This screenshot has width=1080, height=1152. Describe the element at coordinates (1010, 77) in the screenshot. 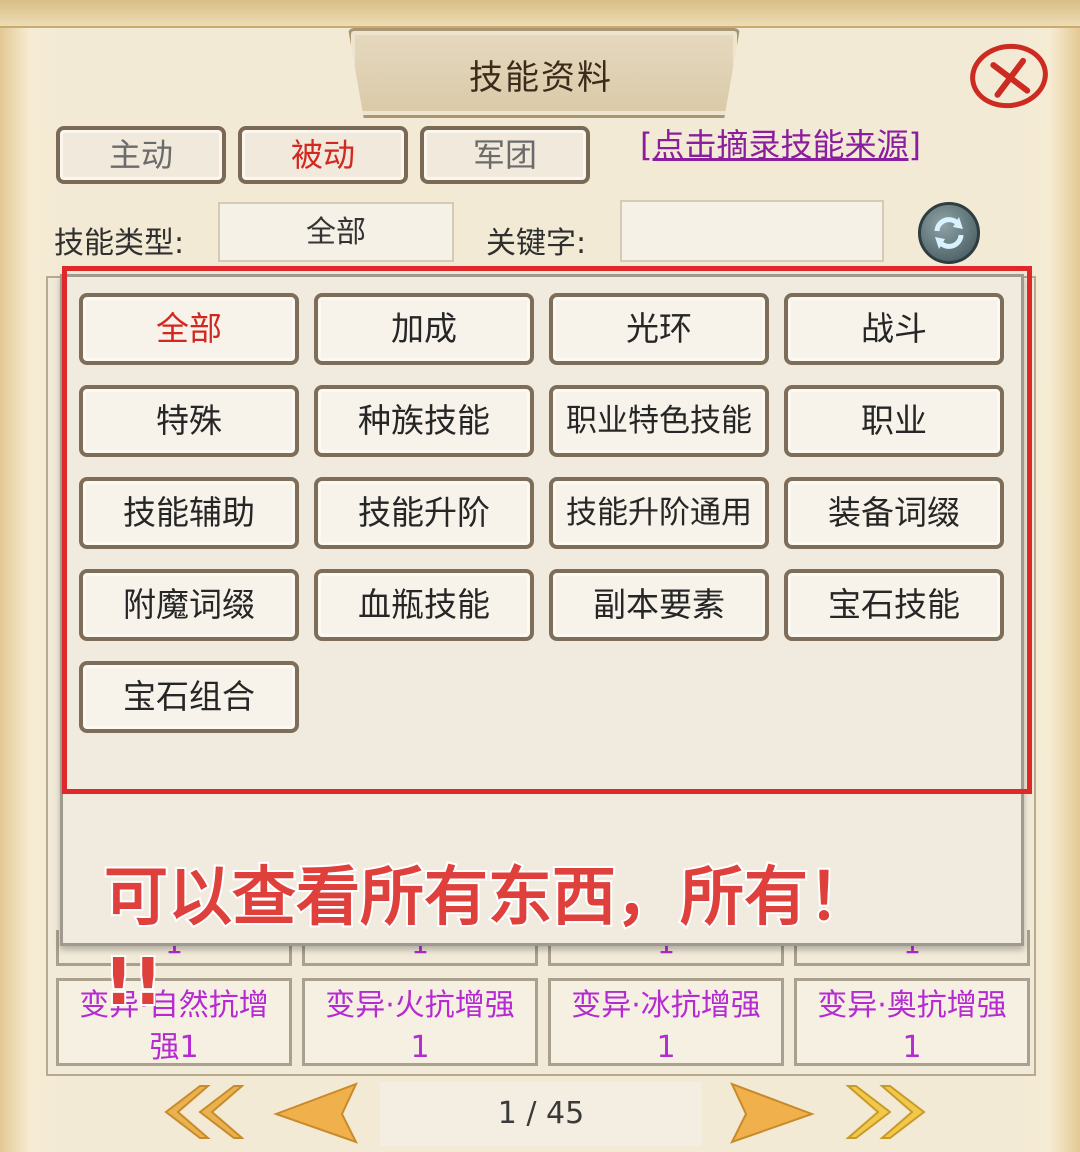

I see `close-icon` at that location.